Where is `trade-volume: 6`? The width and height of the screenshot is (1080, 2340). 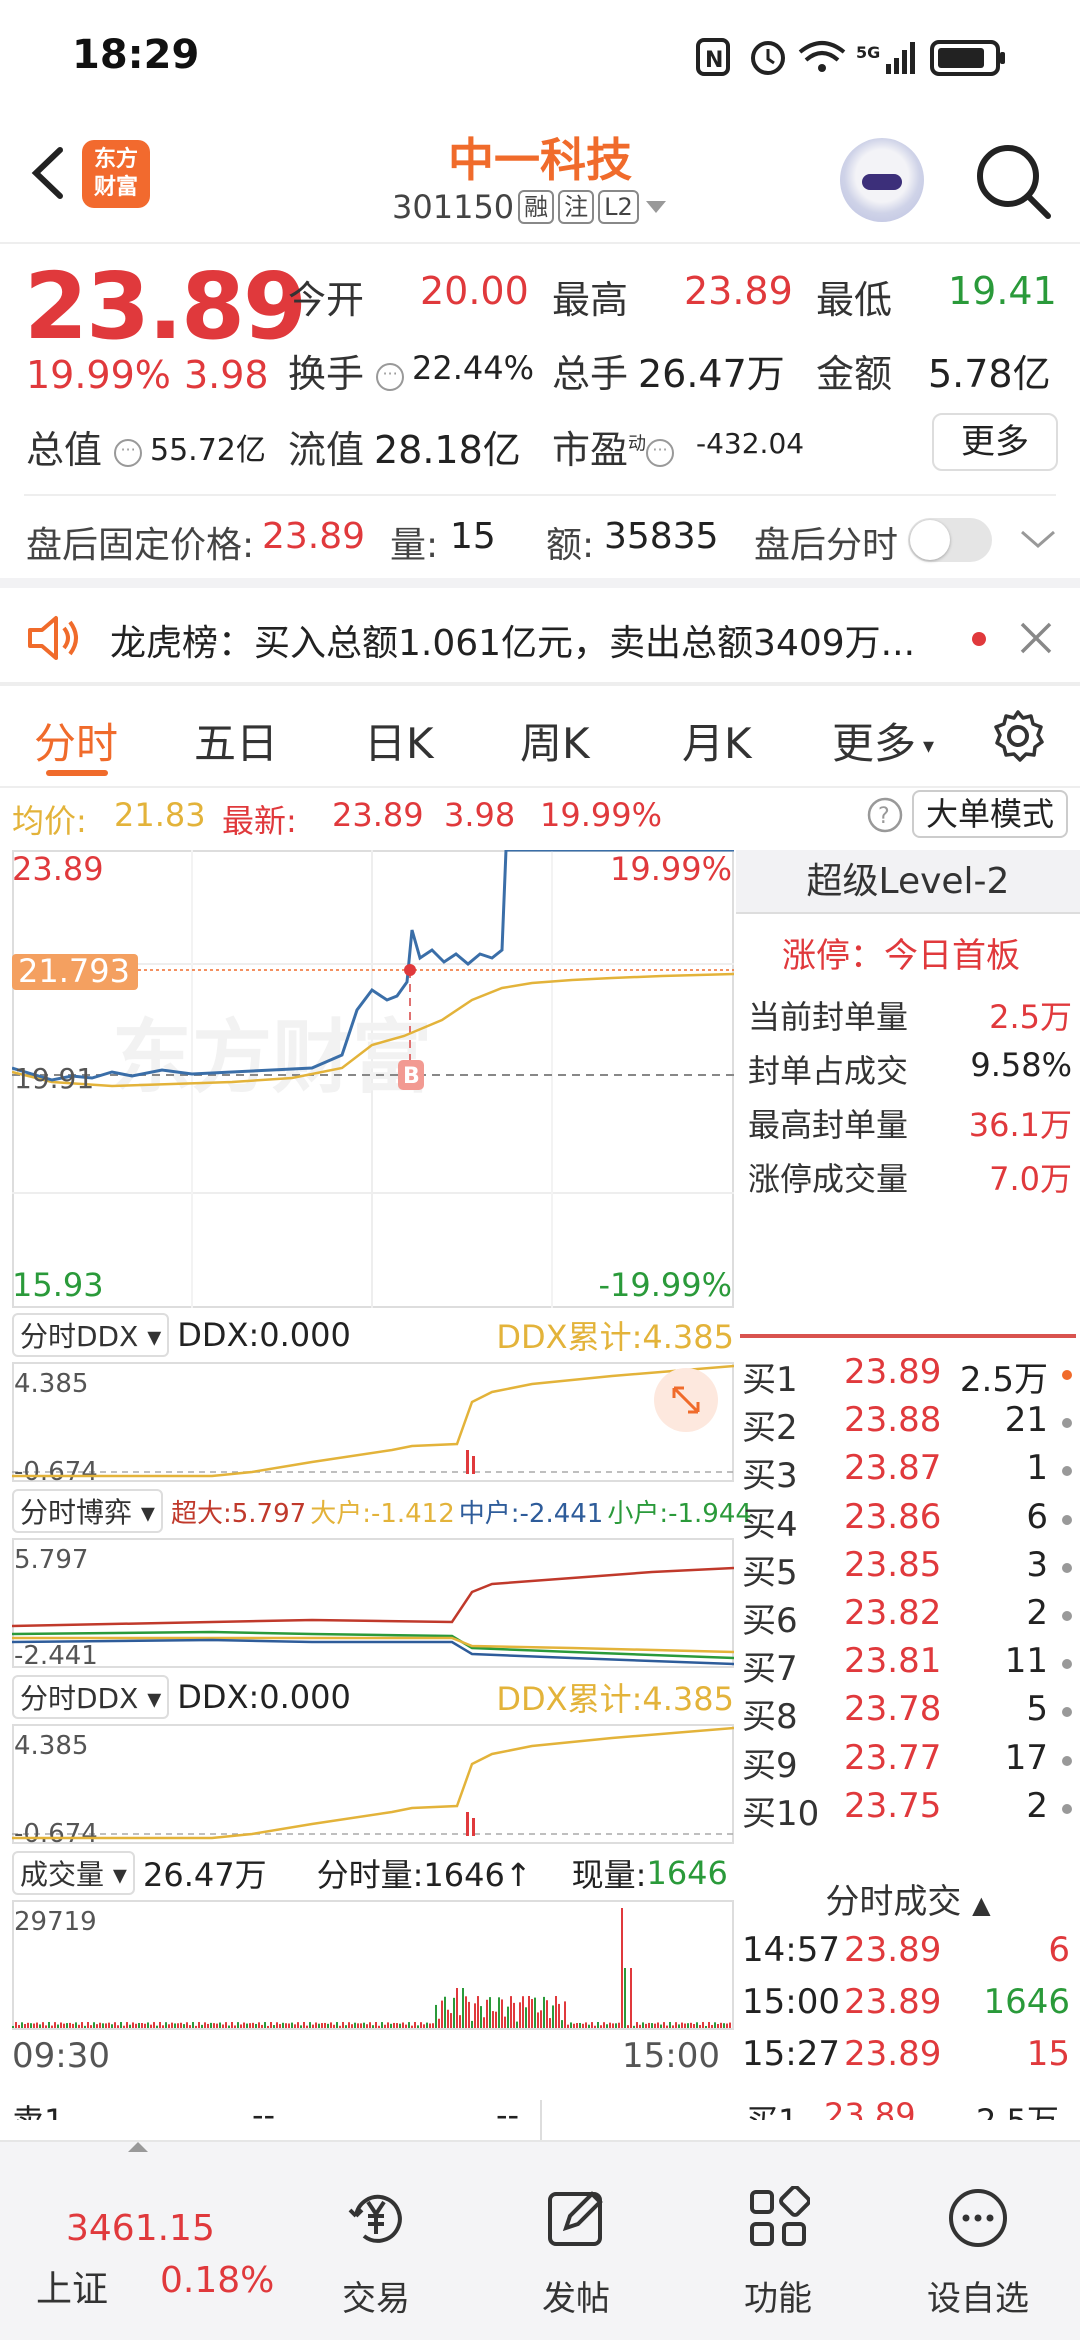 trade-volume: 6 is located at coordinates (1059, 1950).